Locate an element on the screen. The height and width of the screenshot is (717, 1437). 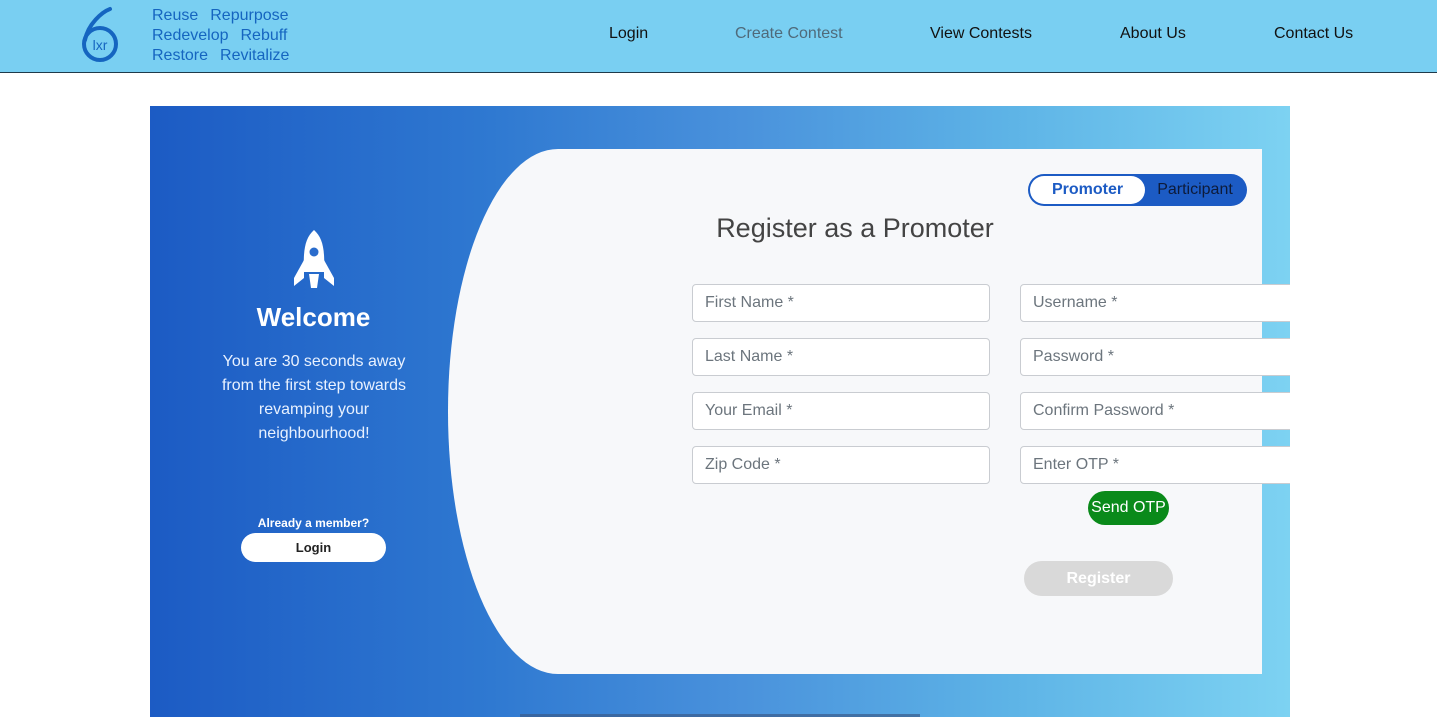
role-toggle: Promoter Participant is located at coordinates (1137, 190).